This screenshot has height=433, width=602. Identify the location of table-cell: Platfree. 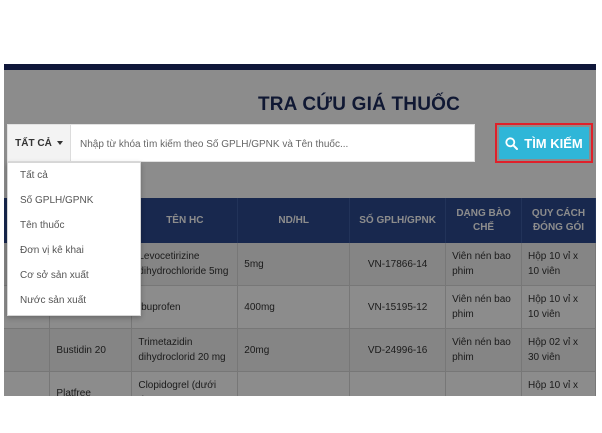
(91, 383).